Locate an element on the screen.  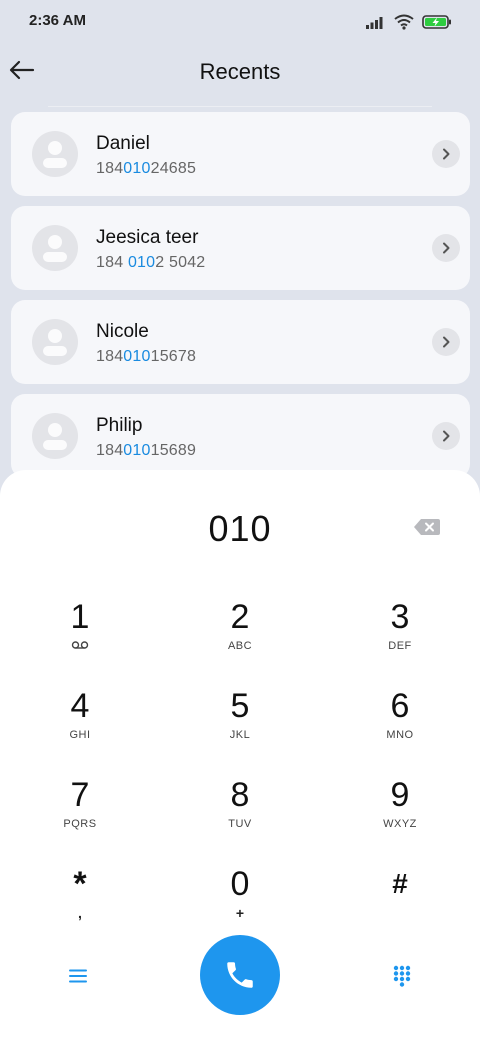
key-6: 6 MNO is located at coordinates (400, 727).